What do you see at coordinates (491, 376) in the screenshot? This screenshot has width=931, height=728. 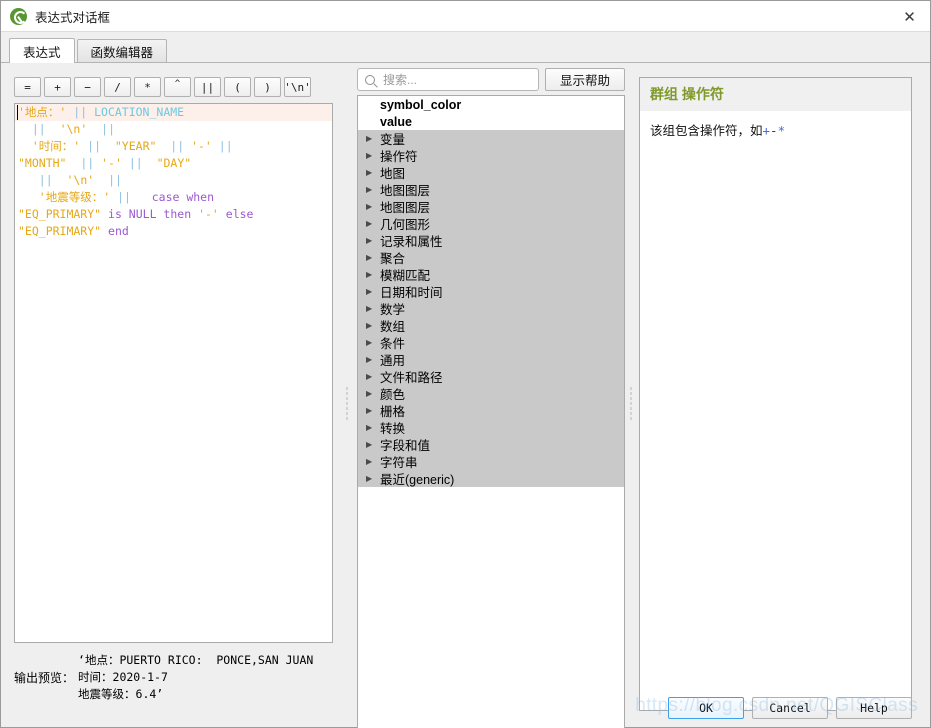 I see `tree-group: ▶ 文件和路径` at bounding box center [491, 376].